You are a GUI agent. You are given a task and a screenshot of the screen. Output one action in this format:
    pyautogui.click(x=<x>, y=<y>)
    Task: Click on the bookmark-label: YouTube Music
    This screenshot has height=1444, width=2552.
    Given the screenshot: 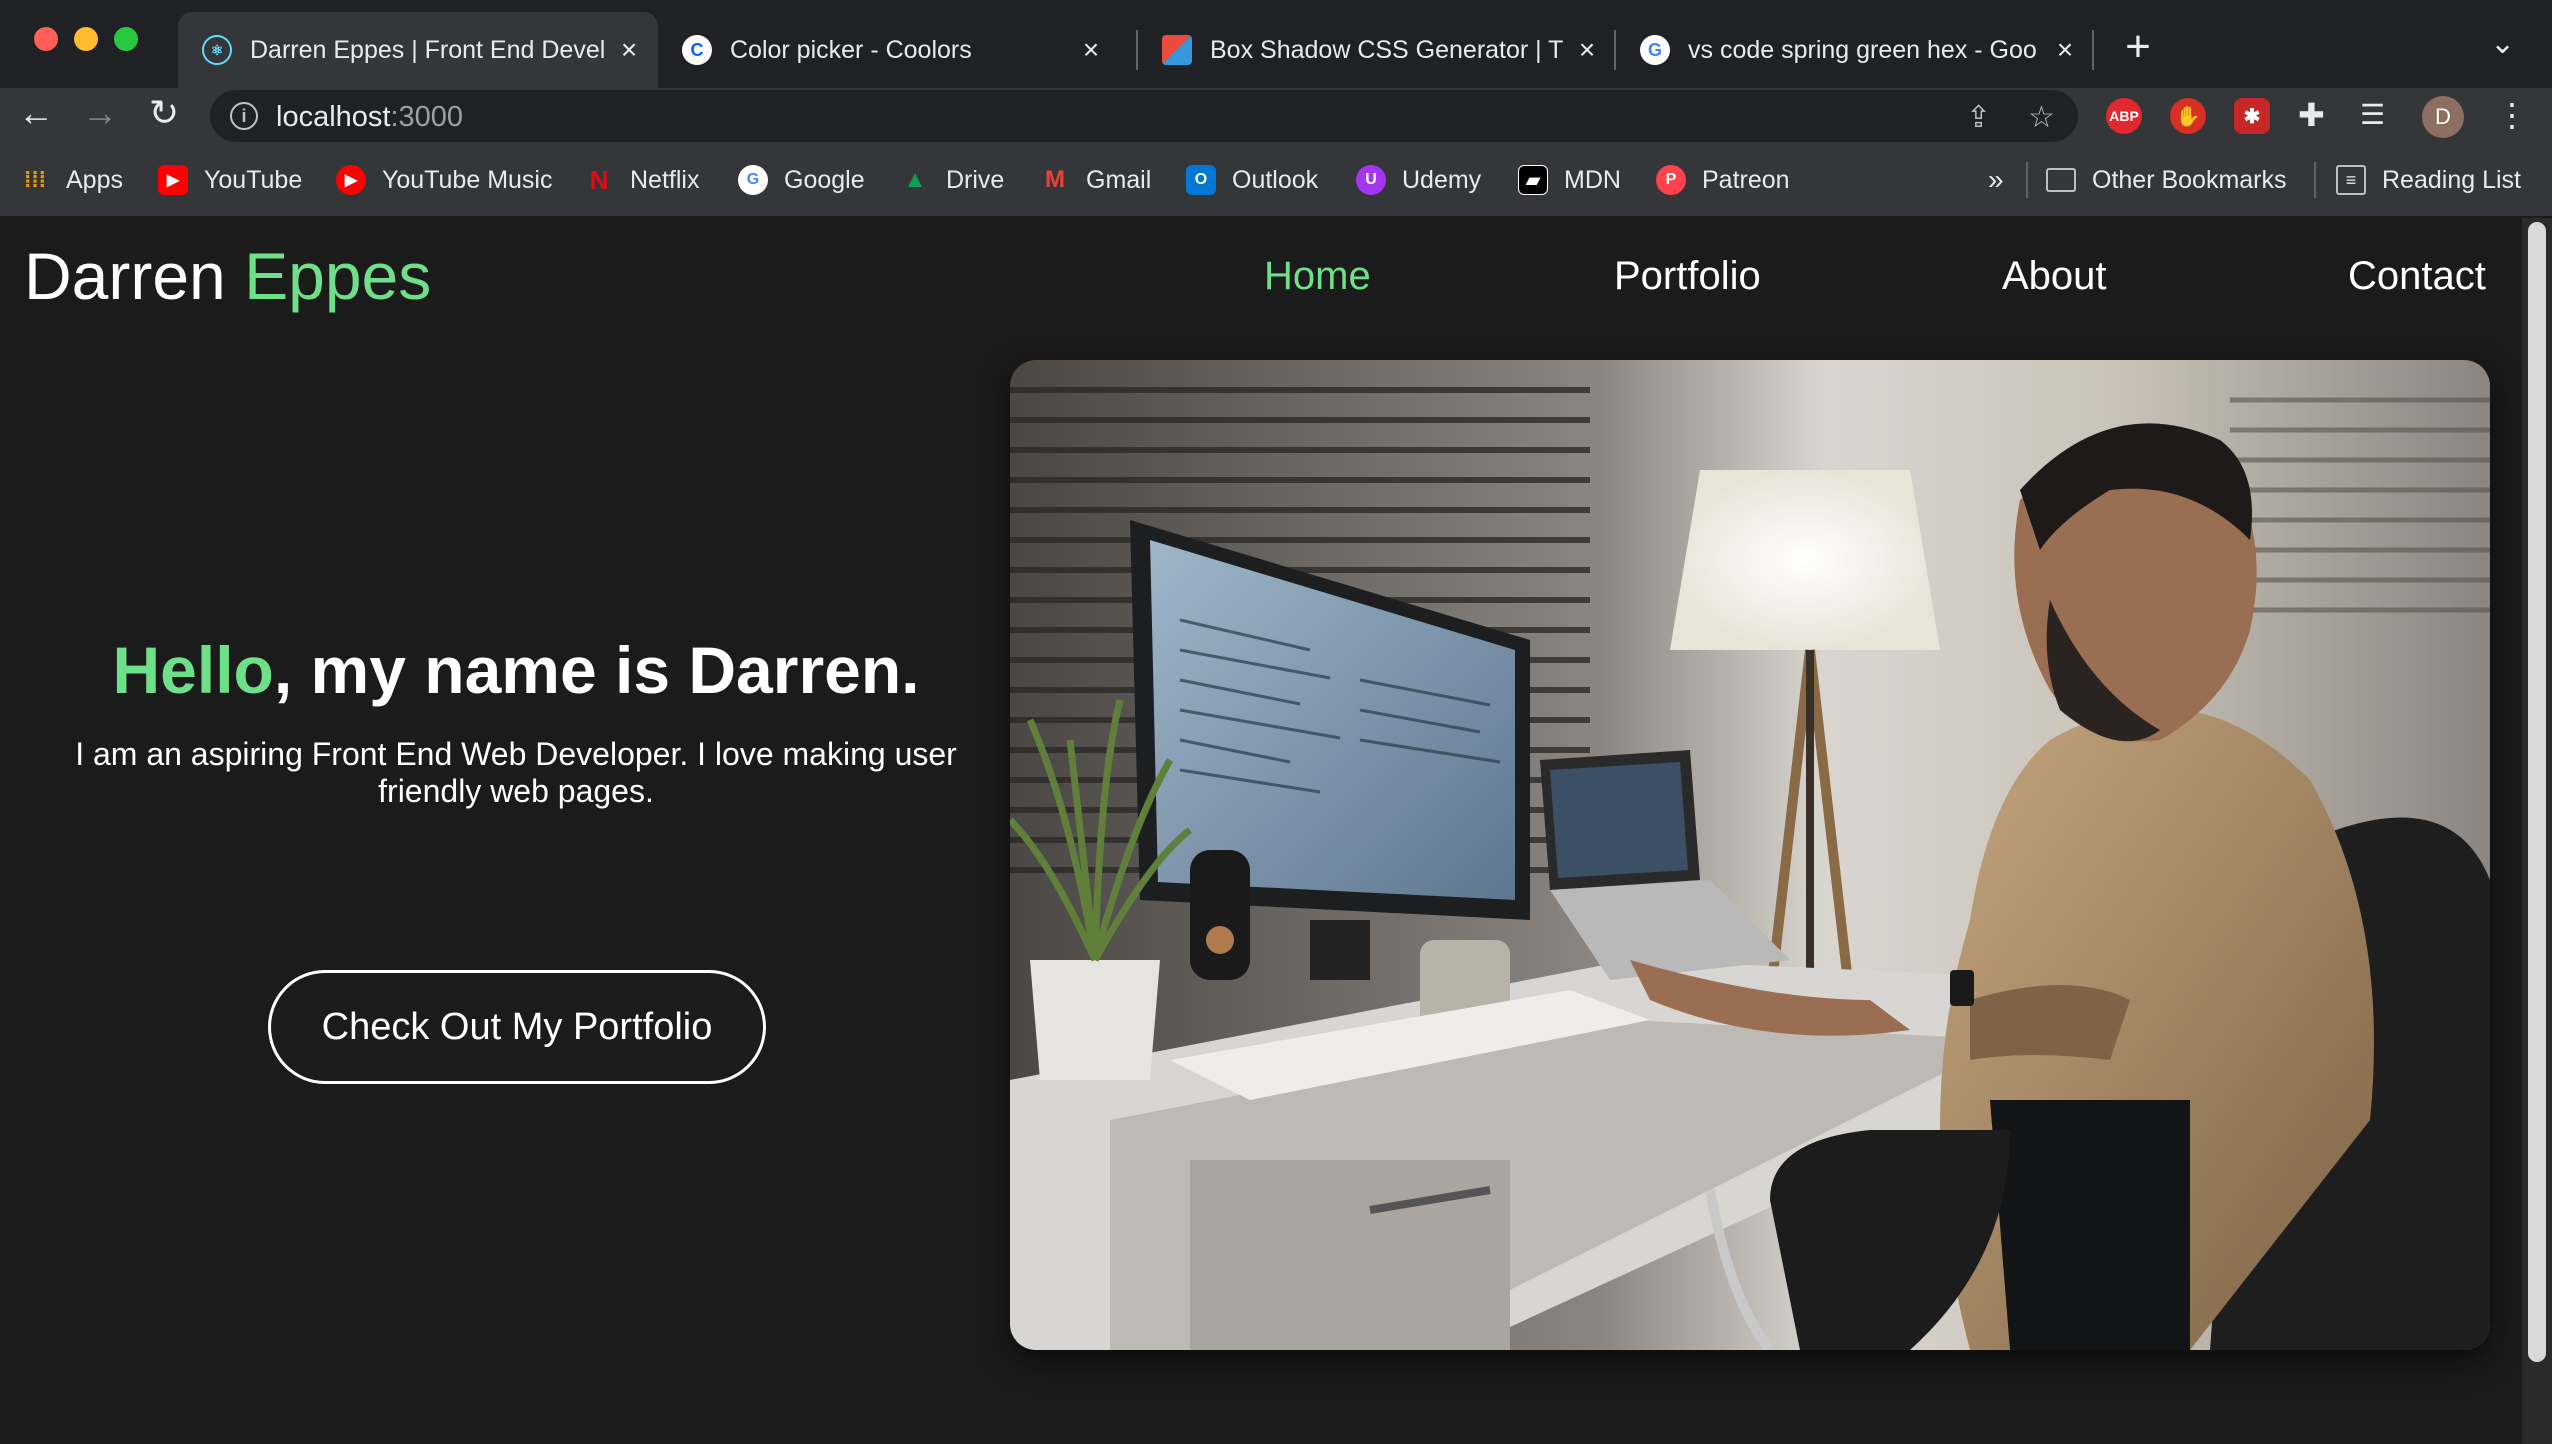 What is the action you would take?
    pyautogui.click(x=467, y=179)
    